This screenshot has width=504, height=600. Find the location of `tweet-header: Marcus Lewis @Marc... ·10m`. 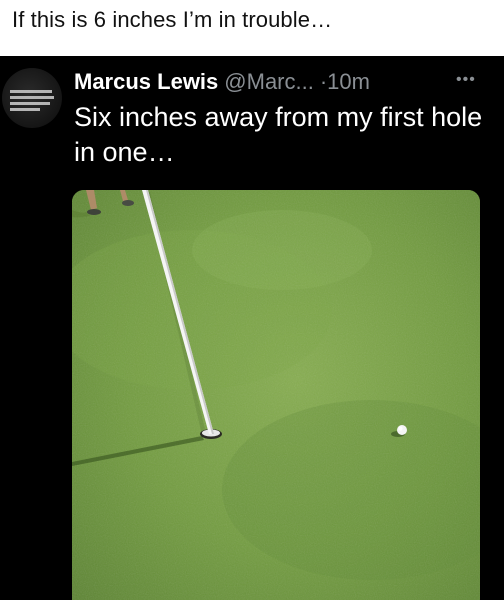

tweet-header: Marcus Lewis @Marc... ·10m is located at coordinates (222, 82).